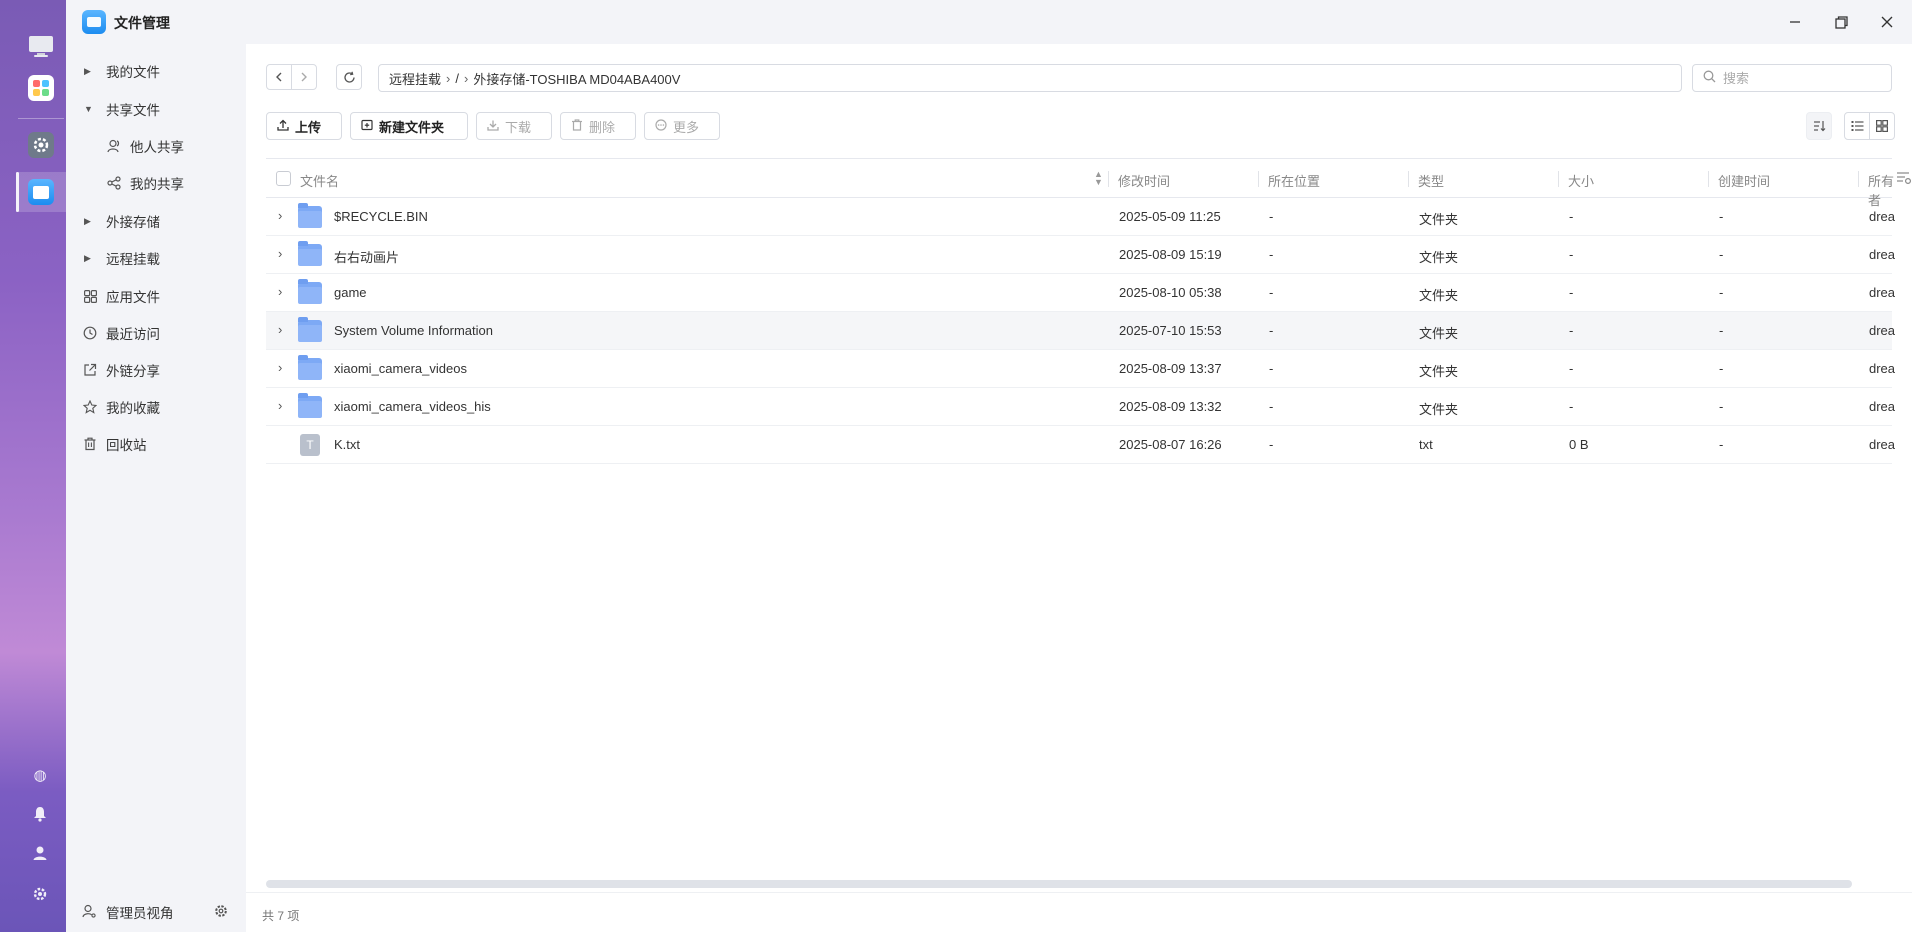  I want to click on system-settings-icon, so click(40, 894).